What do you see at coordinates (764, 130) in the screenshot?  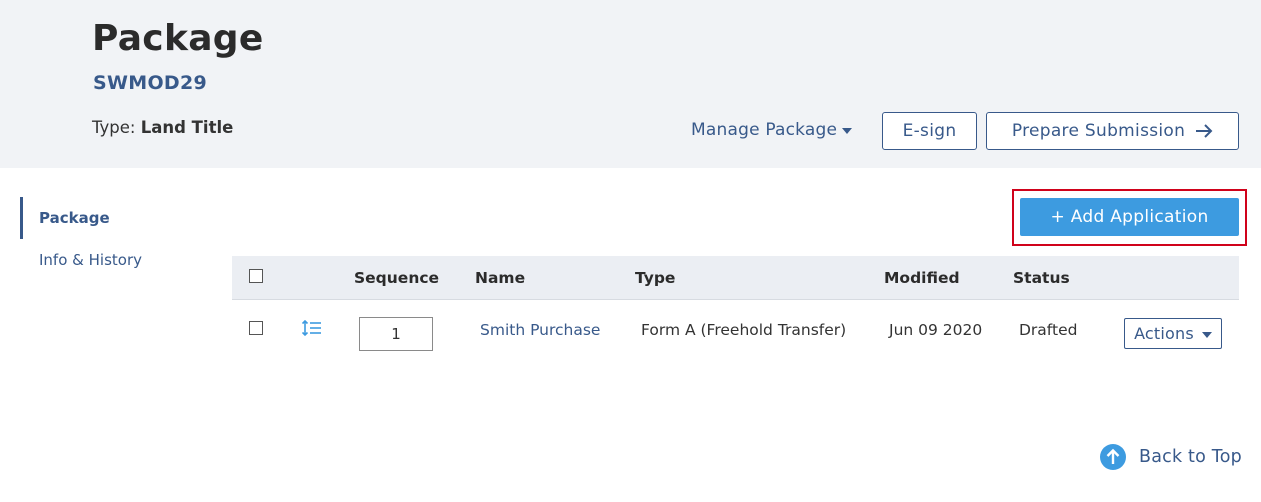 I see `manage-package-label: Manage Package` at bounding box center [764, 130].